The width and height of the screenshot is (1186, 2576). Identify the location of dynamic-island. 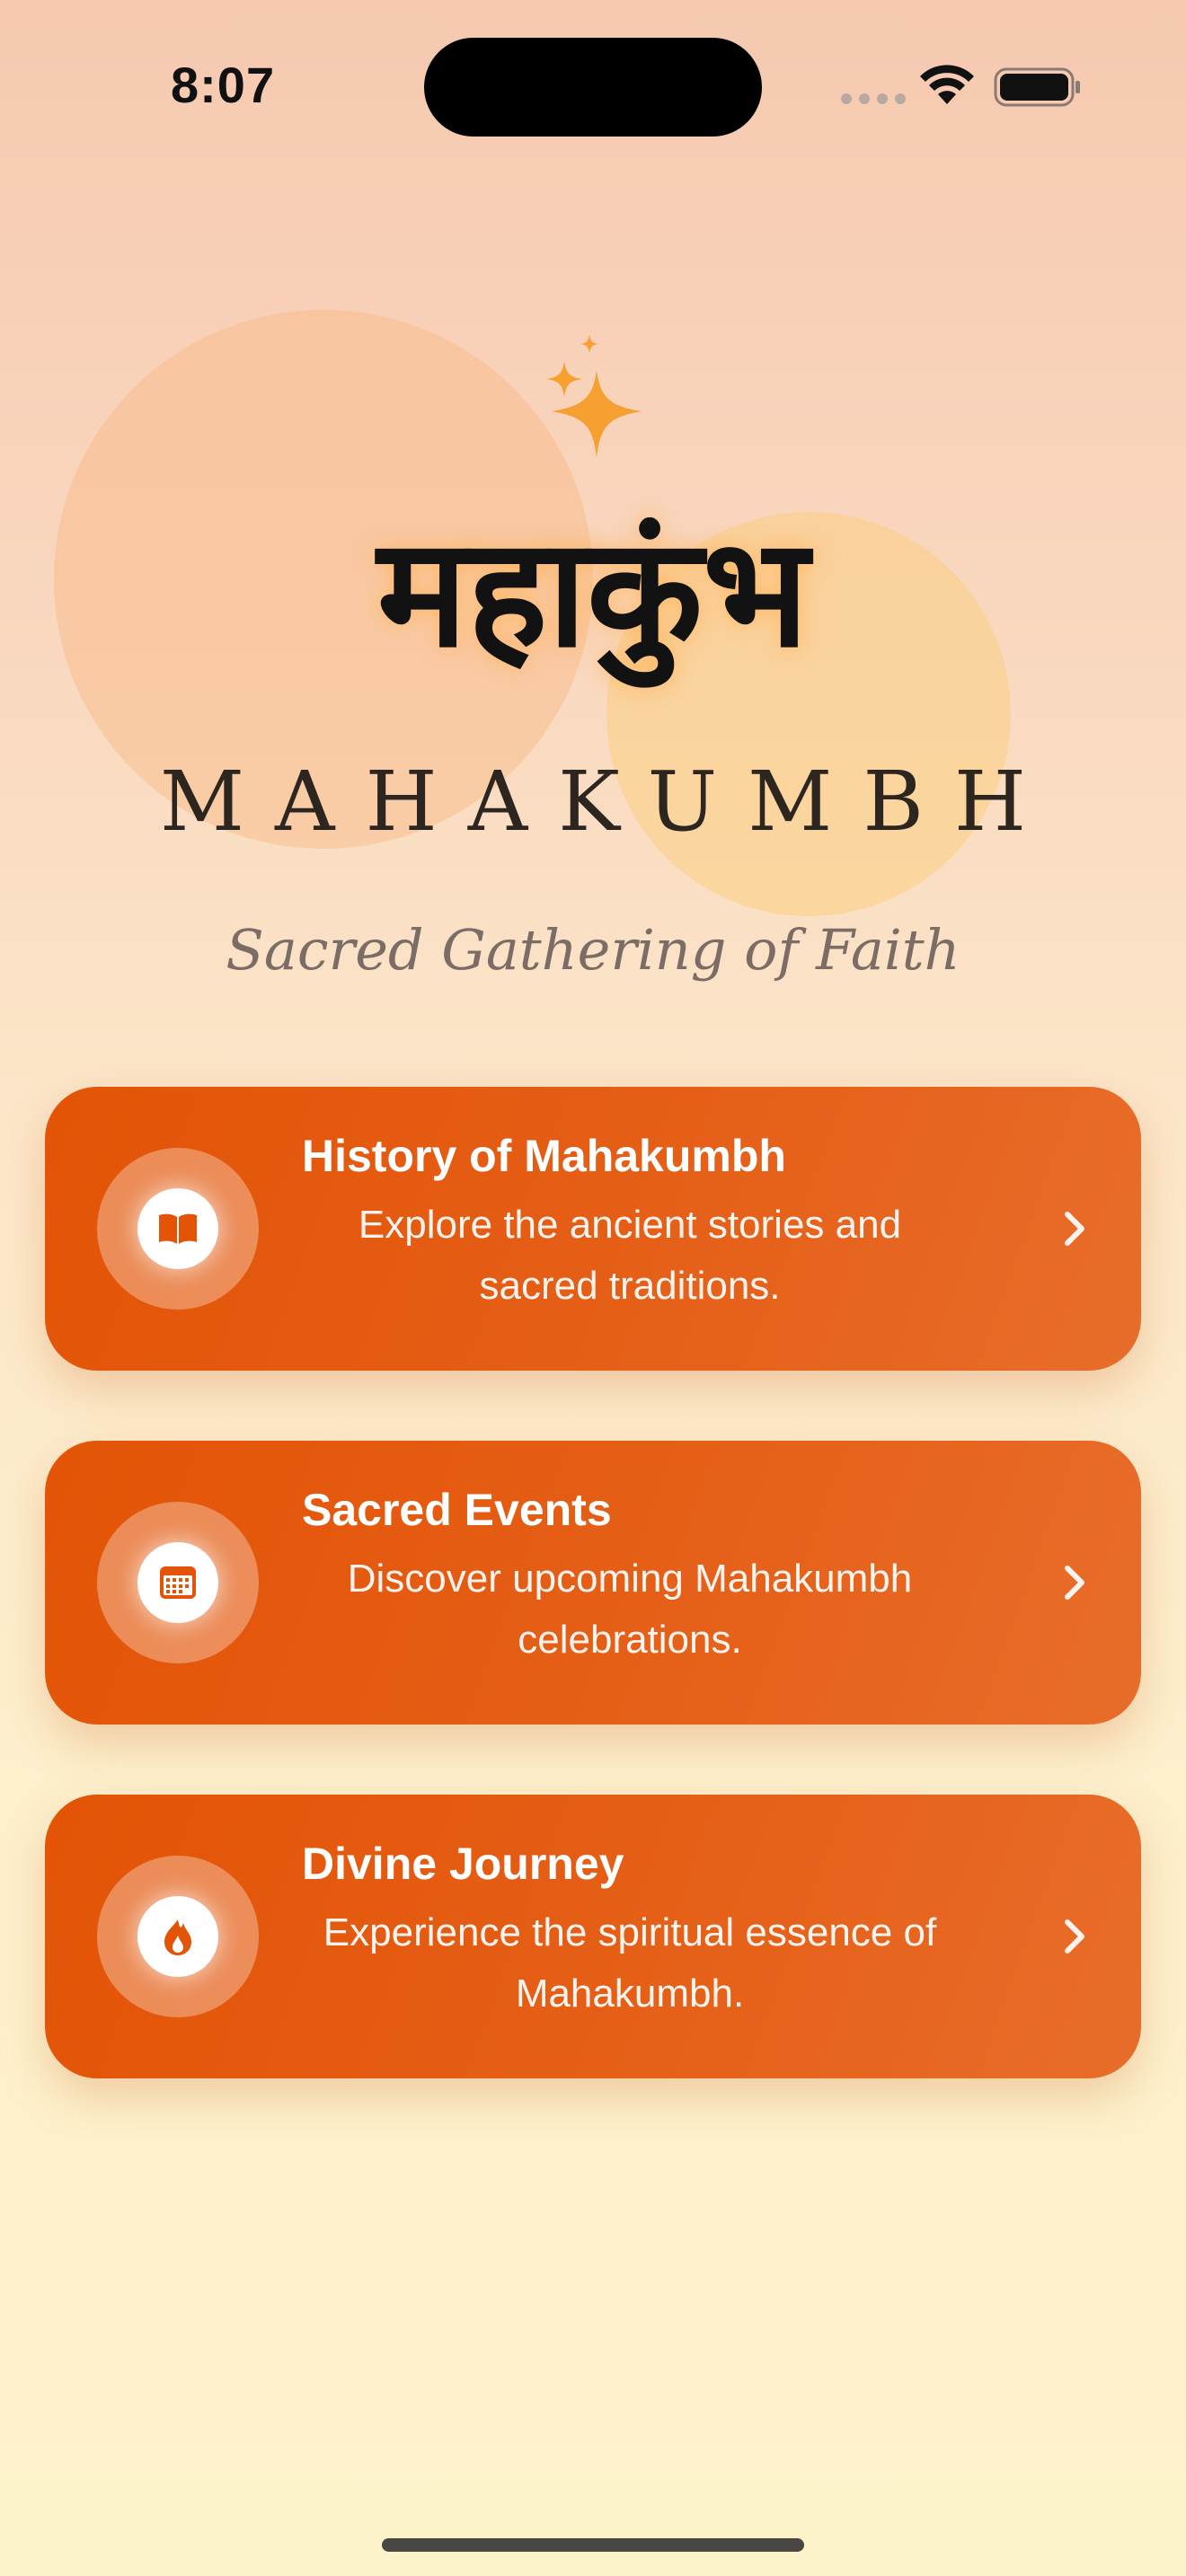
(593, 87).